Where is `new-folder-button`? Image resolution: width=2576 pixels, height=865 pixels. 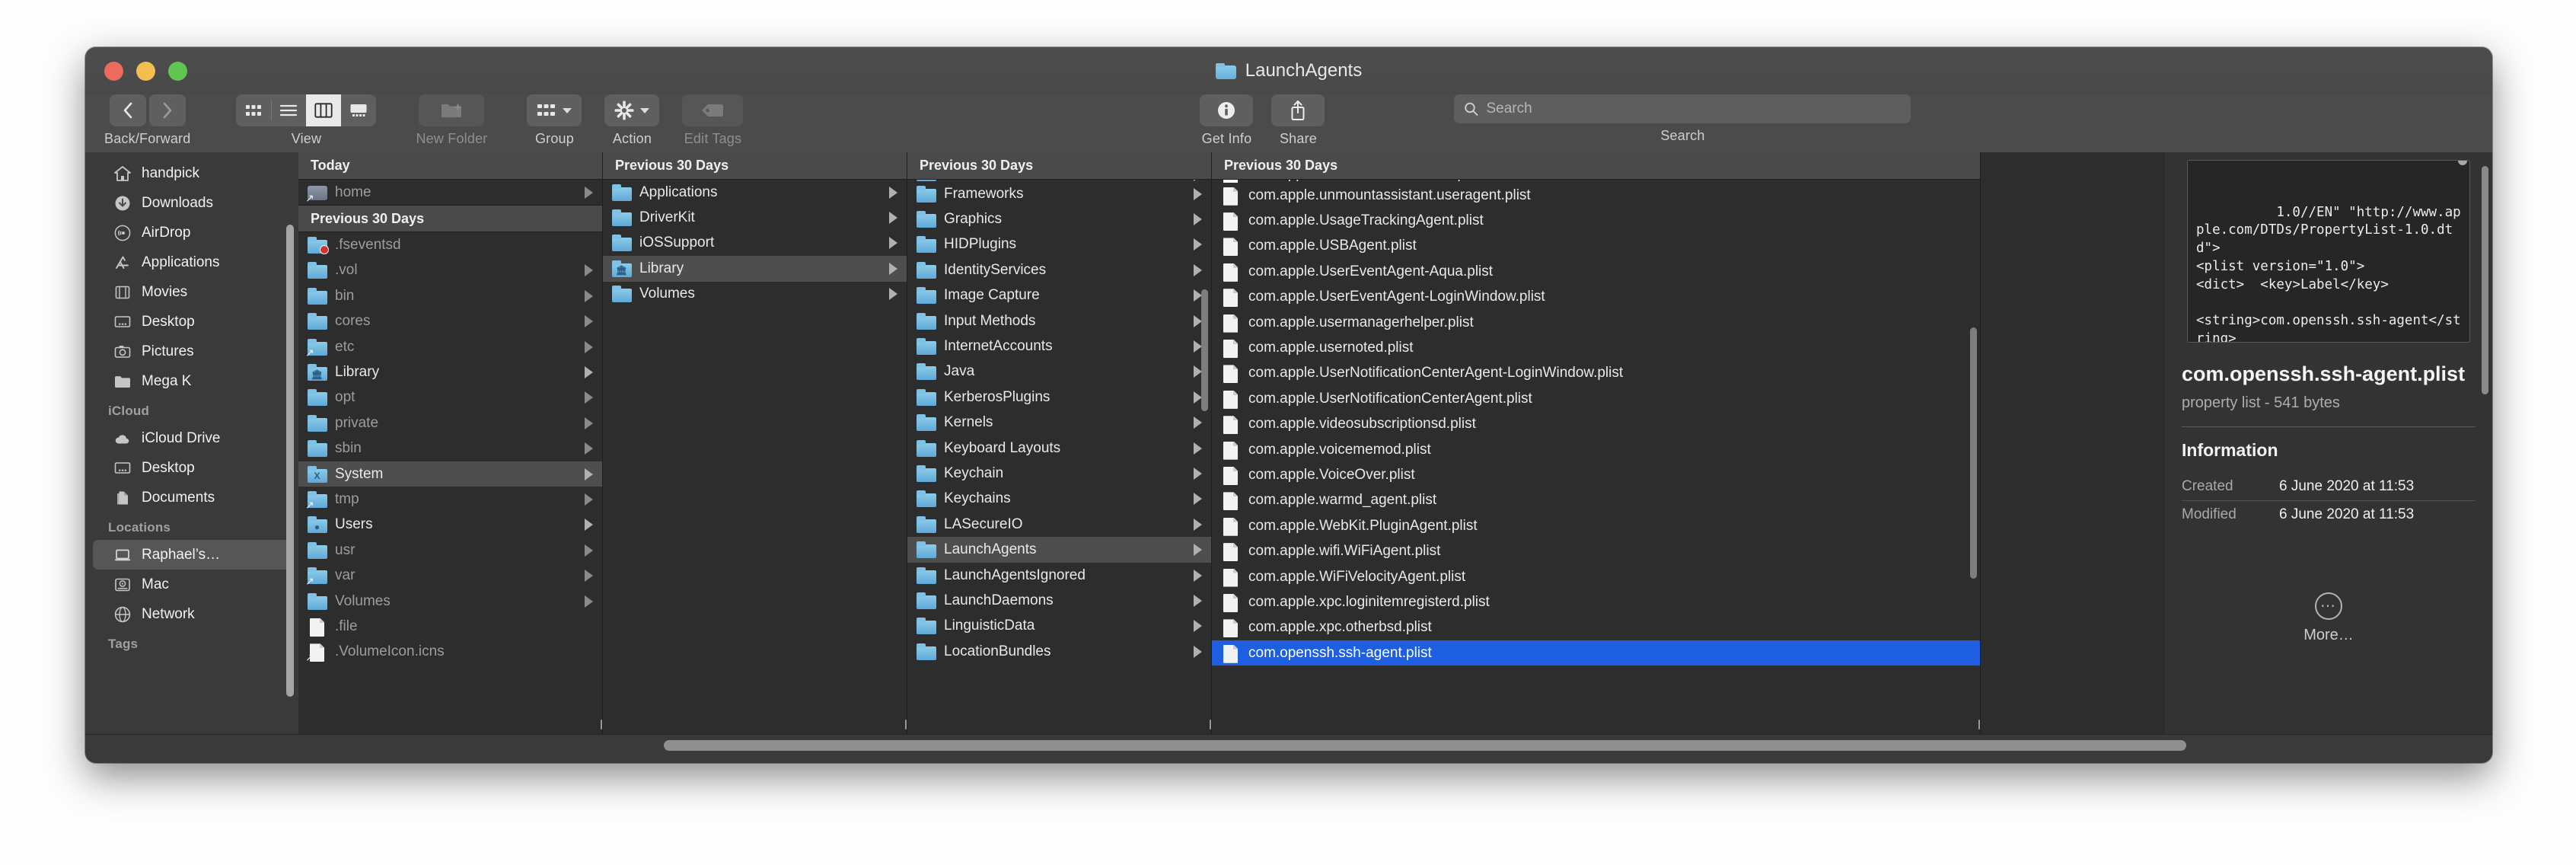 new-folder-button is located at coordinates (452, 110).